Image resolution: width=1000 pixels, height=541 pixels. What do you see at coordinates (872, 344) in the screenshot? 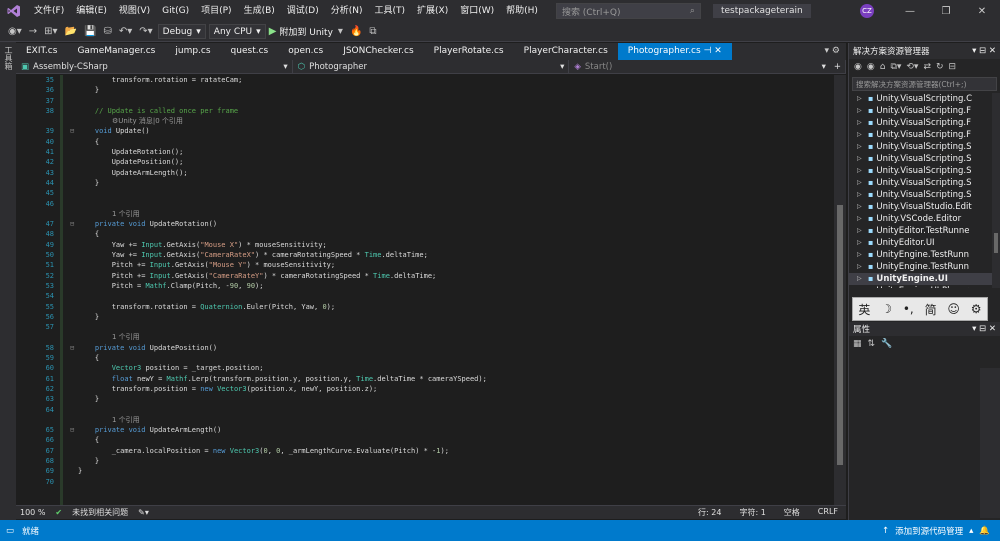
I see `alphabetical-icon: ⇅` at bounding box center [872, 344].